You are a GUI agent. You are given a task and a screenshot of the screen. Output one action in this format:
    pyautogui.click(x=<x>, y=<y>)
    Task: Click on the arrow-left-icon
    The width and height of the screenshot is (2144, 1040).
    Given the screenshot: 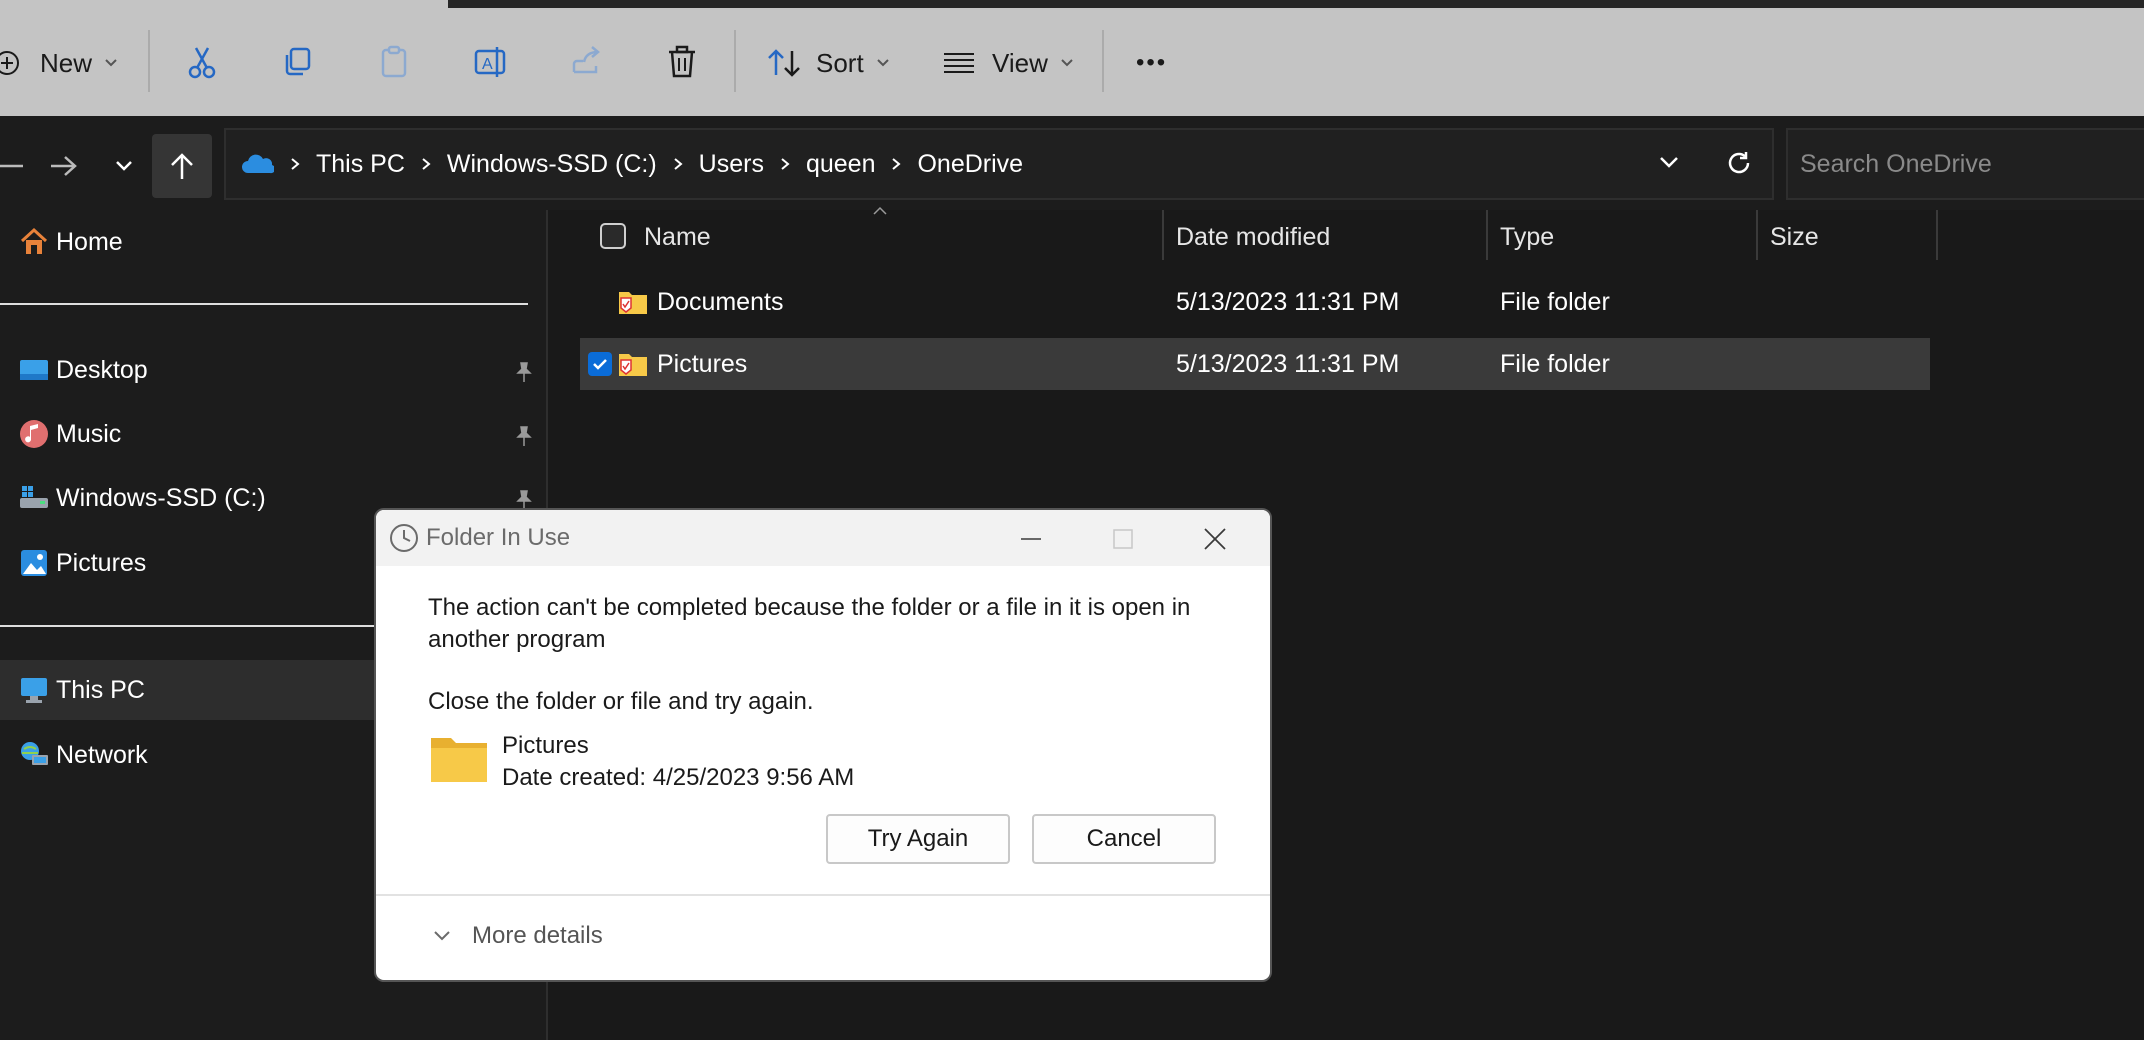 What is the action you would take?
    pyautogui.click(x=11, y=166)
    